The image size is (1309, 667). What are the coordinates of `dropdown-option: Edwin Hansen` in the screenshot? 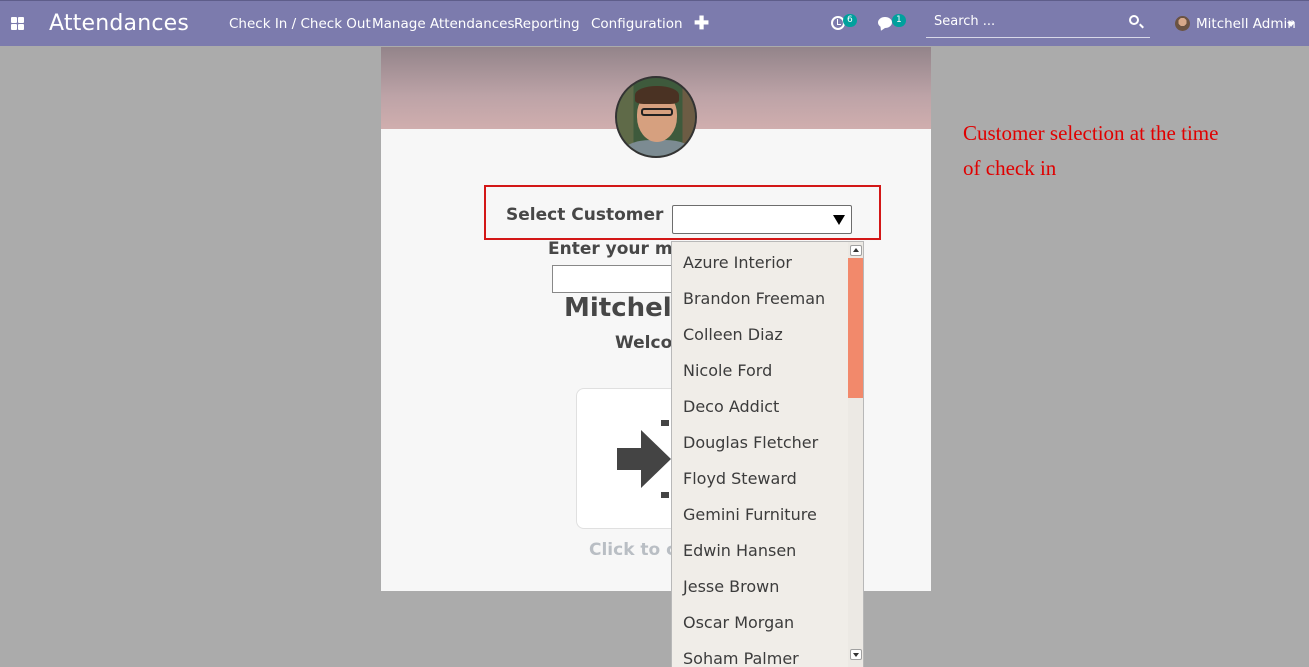 It's located at (739, 550).